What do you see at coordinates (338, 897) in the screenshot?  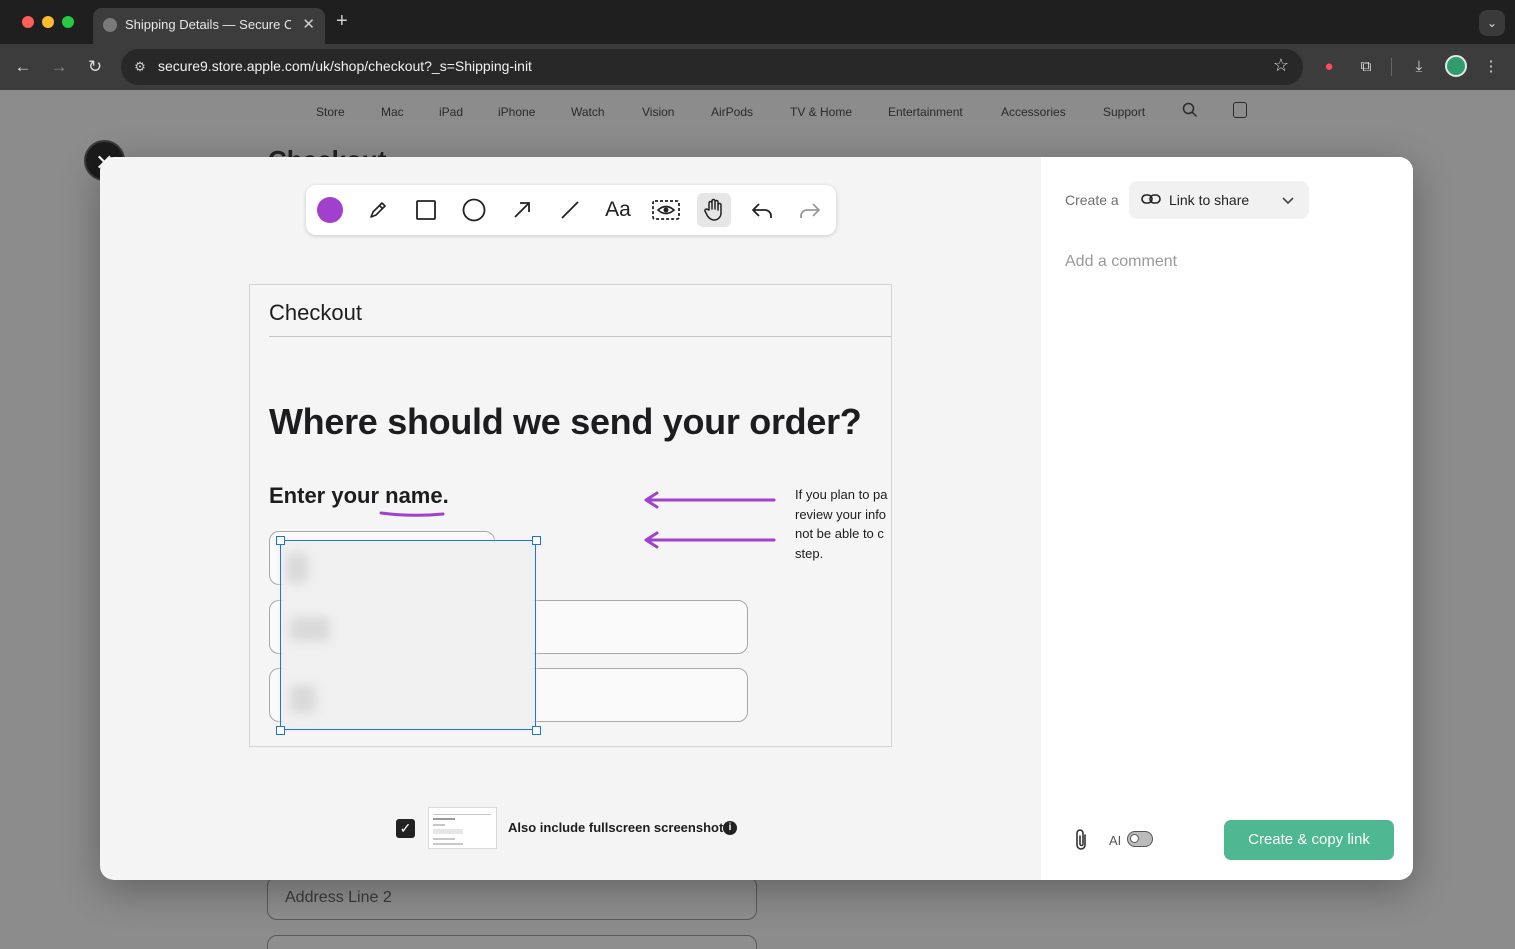 I see `address-line-2-label: Address Line 2` at bounding box center [338, 897].